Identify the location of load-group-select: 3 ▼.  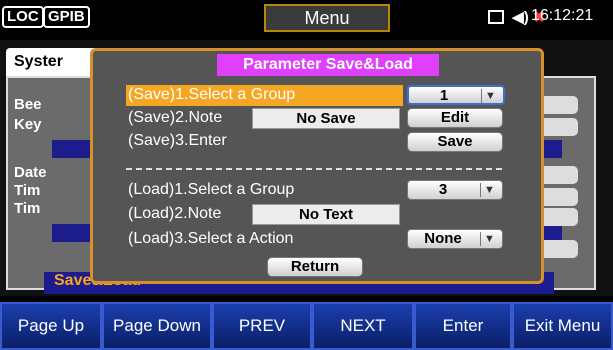
(455, 190).